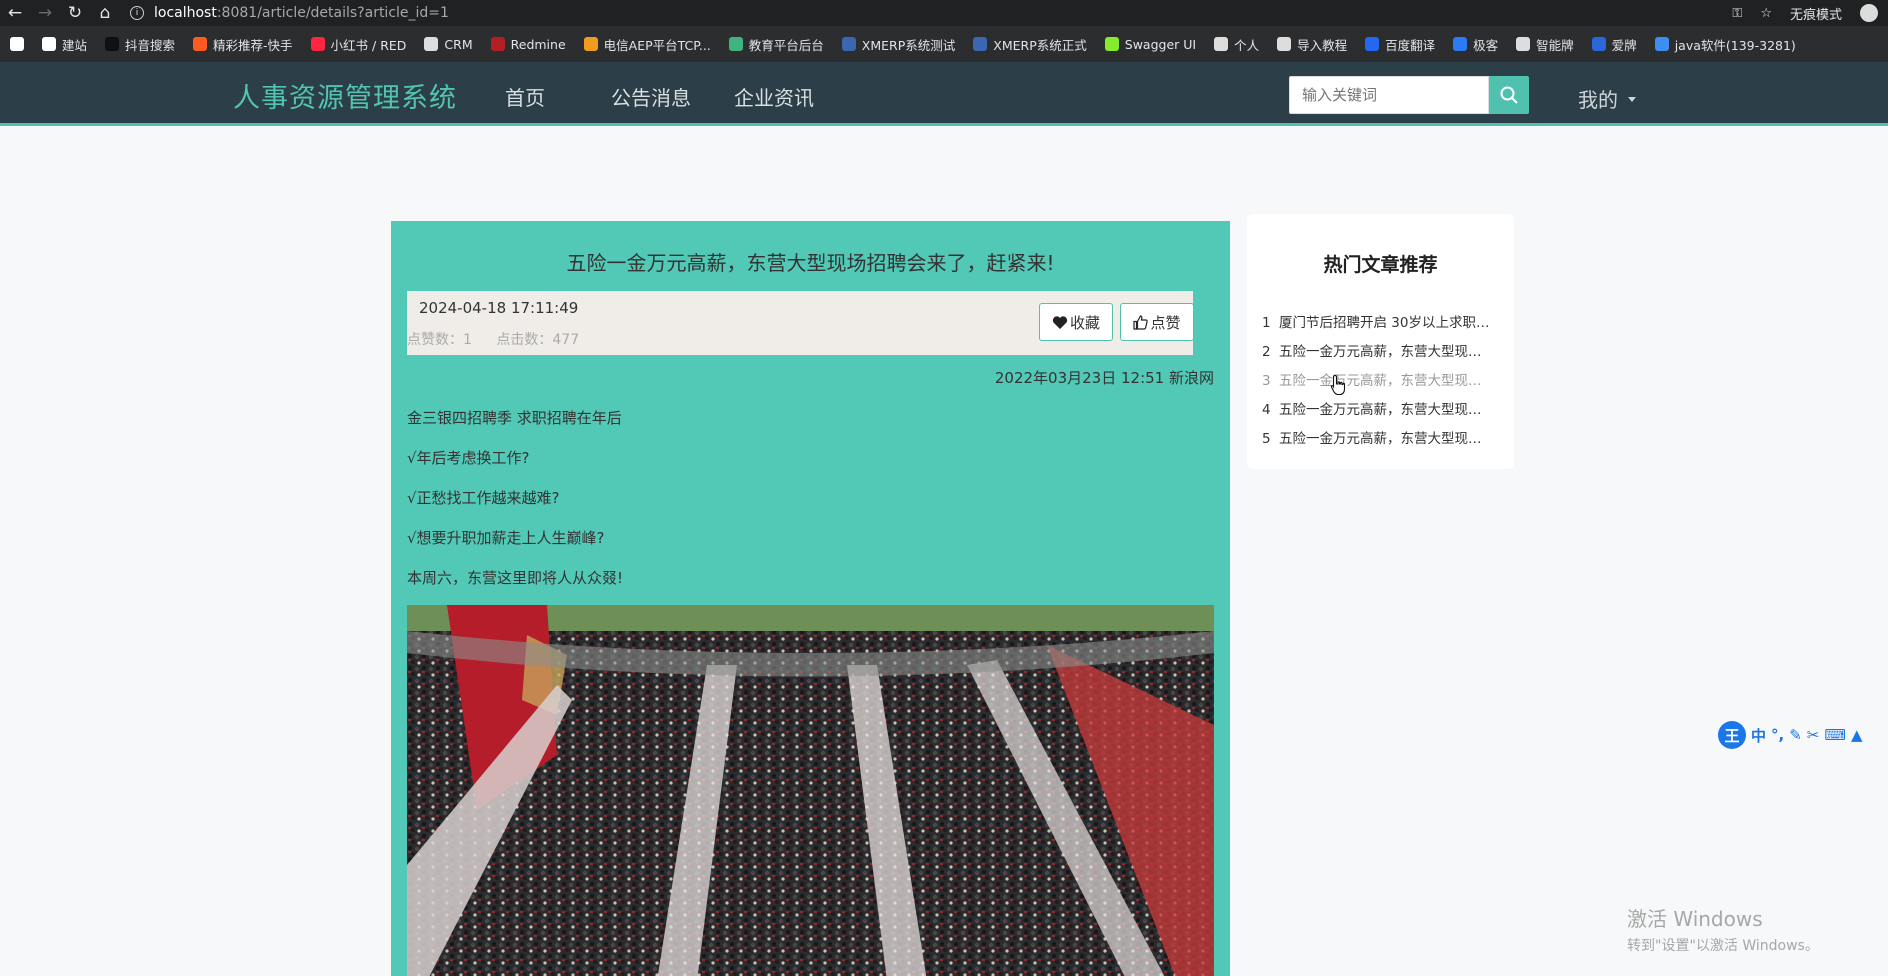  Describe the element at coordinates (15, 13) in the screenshot. I see `back-icon: ←` at that location.